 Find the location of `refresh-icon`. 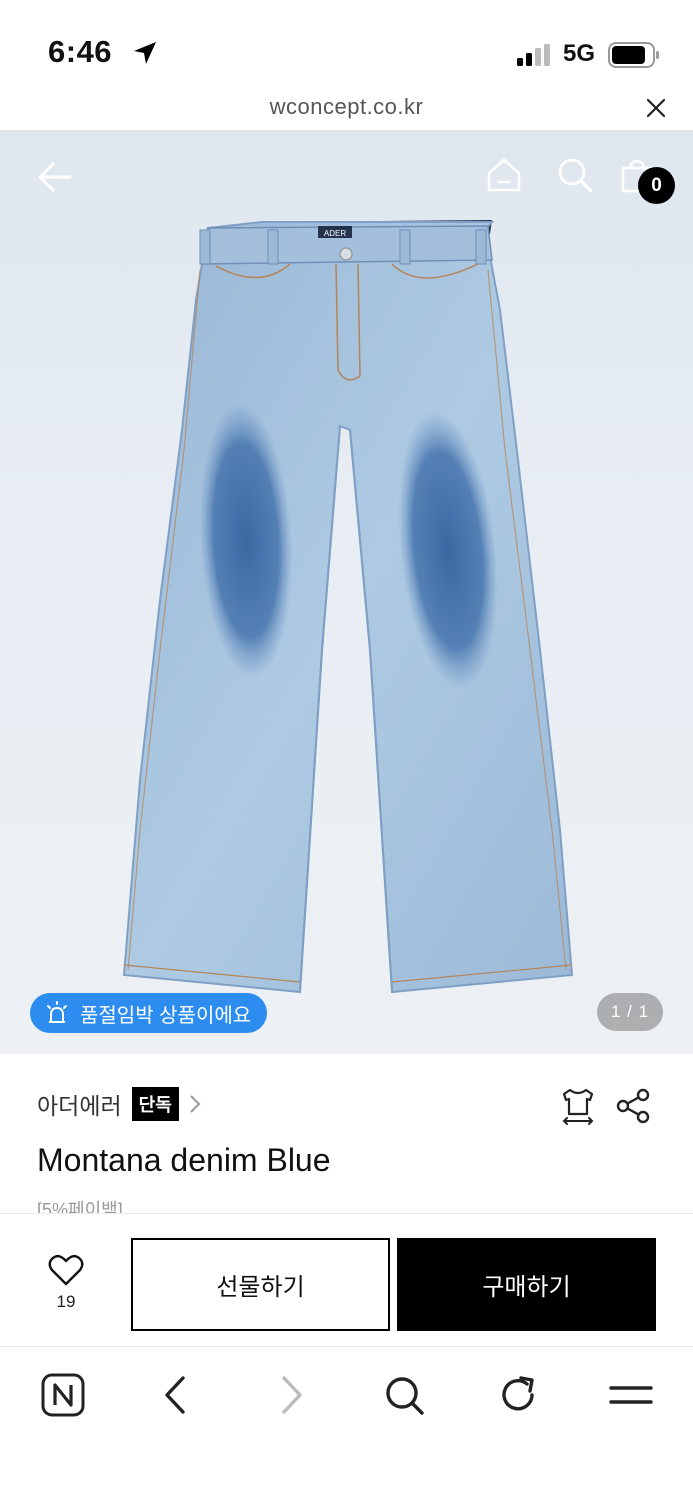

refresh-icon is located at coordinates (518, 1395).